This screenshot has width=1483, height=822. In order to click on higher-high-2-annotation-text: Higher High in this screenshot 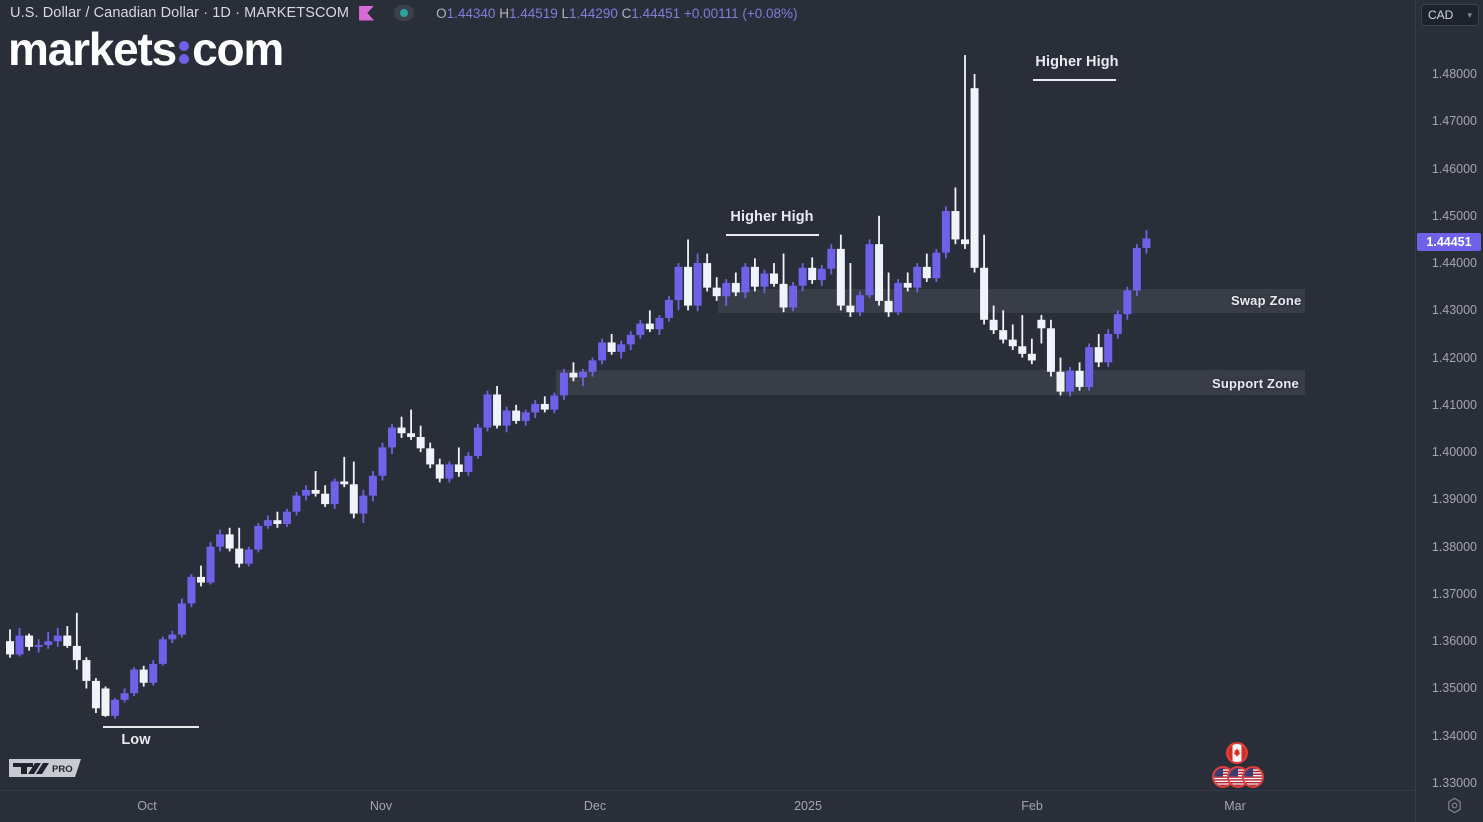, I will do `click(1077, 62)`.